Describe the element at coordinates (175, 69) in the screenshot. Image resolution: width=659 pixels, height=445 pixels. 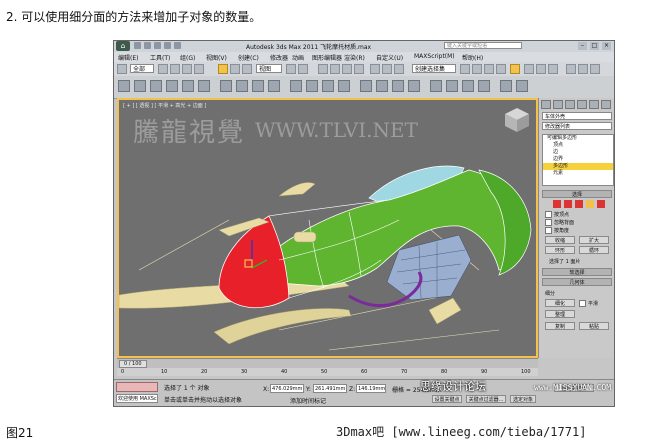
I see `select-by-name-icon` at that location.